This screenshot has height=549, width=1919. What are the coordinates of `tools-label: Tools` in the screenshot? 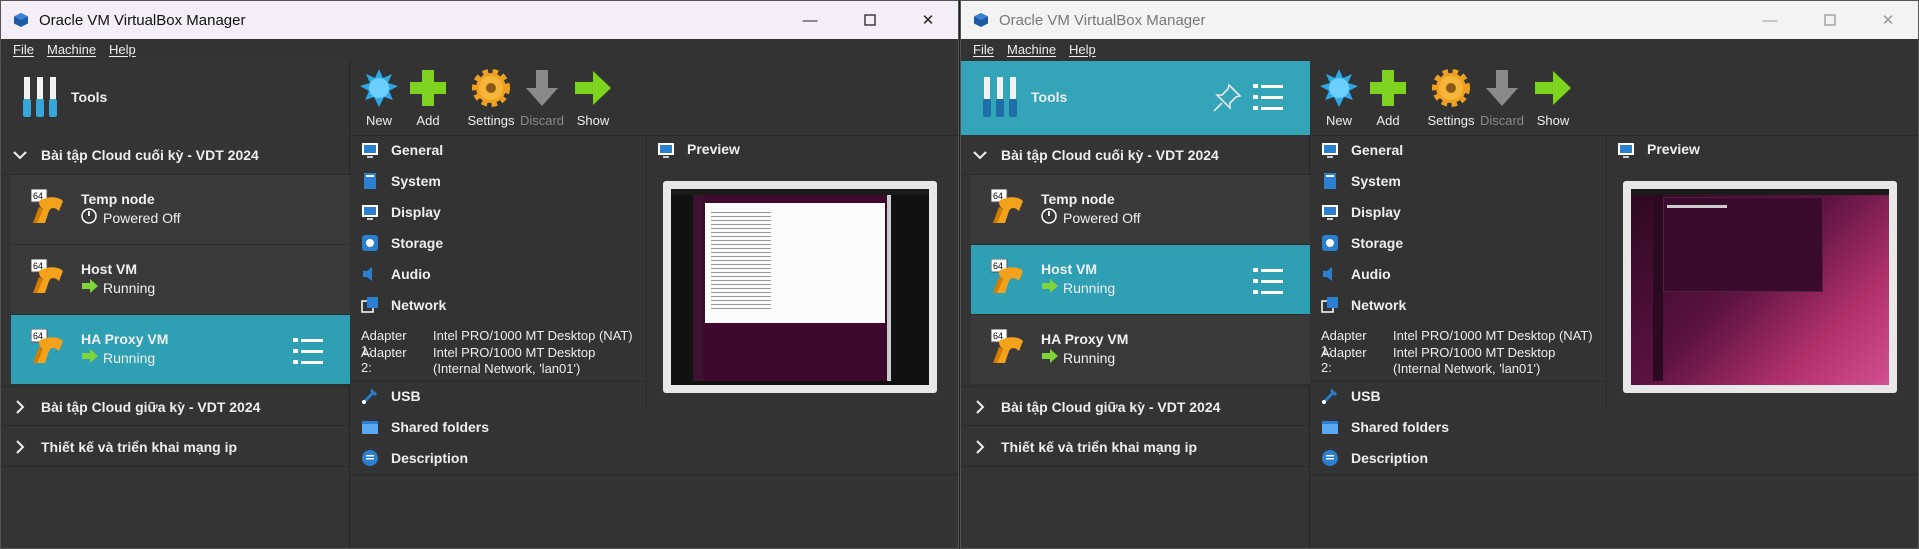 It's located at (89, 97).